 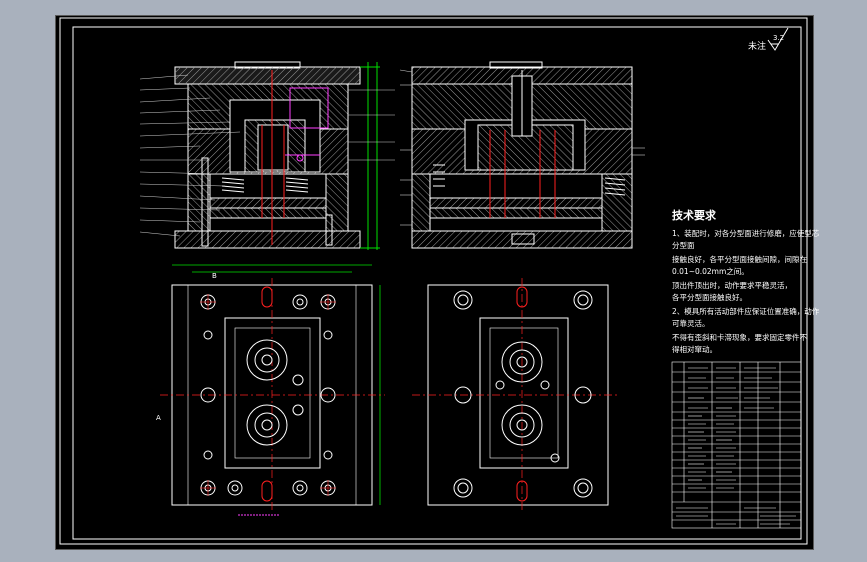 I want to click on plan-view-left: A B, so click(x=270, y=390).